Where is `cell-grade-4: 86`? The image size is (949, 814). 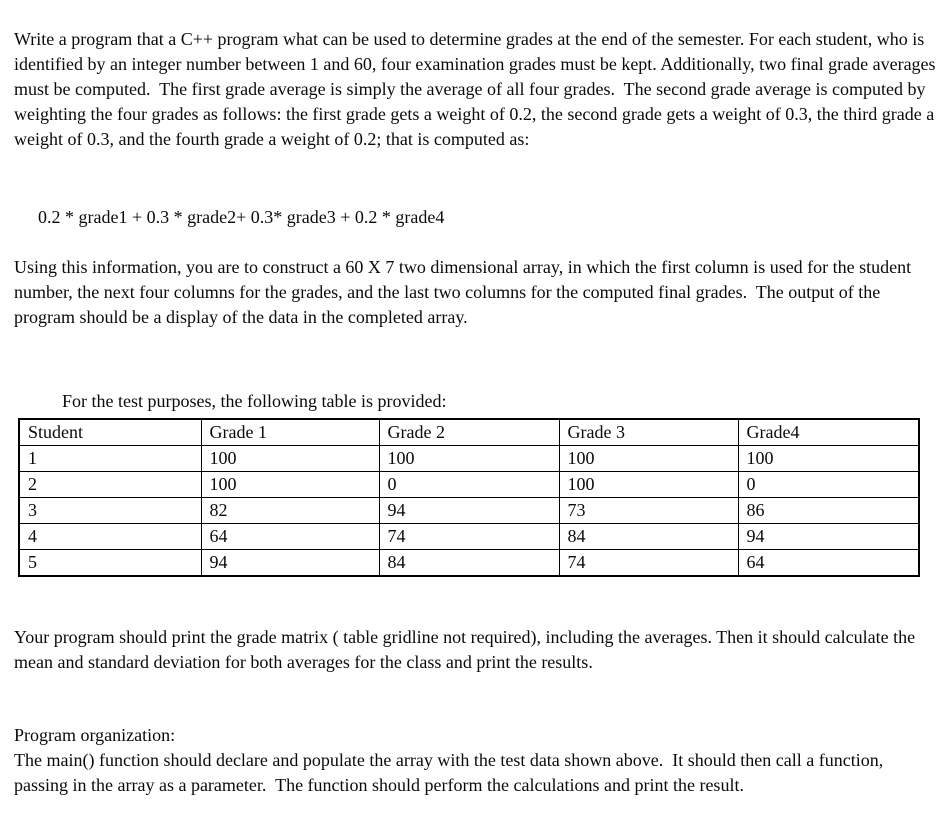
cell-grade-4: 86 is located at coordinates (828, 510).